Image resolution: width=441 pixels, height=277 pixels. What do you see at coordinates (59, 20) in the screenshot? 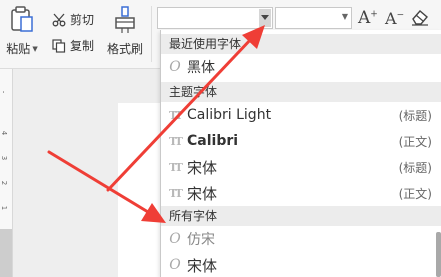
I see `scissors-icon` at bounding box center [59, 20].